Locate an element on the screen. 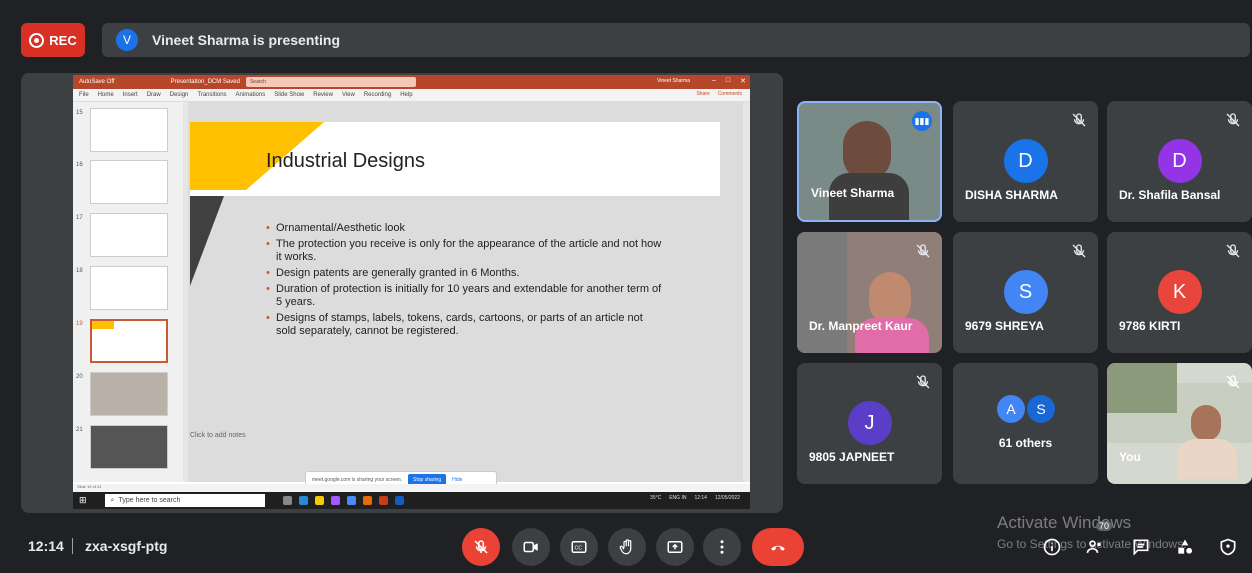 Image resolution: width=1252 pixels, height=573 pixels. menu-recording: Recording is located at coordinates (377, 95).